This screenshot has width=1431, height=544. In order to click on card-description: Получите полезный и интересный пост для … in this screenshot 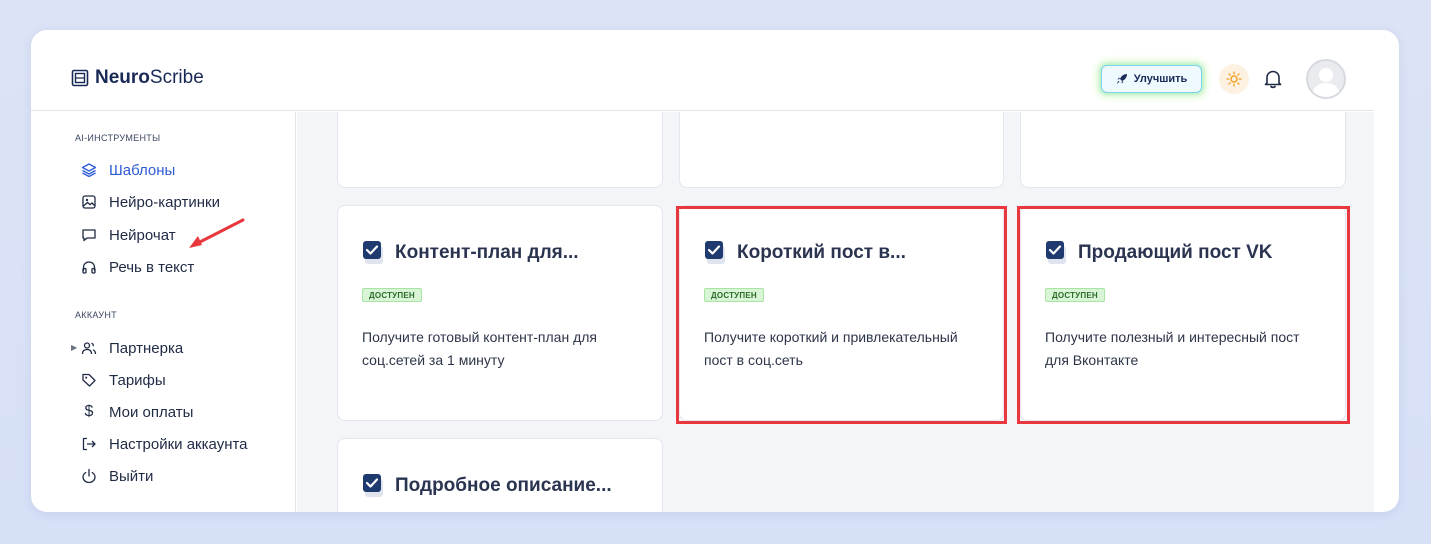, I will do `click(1172, 348)`.